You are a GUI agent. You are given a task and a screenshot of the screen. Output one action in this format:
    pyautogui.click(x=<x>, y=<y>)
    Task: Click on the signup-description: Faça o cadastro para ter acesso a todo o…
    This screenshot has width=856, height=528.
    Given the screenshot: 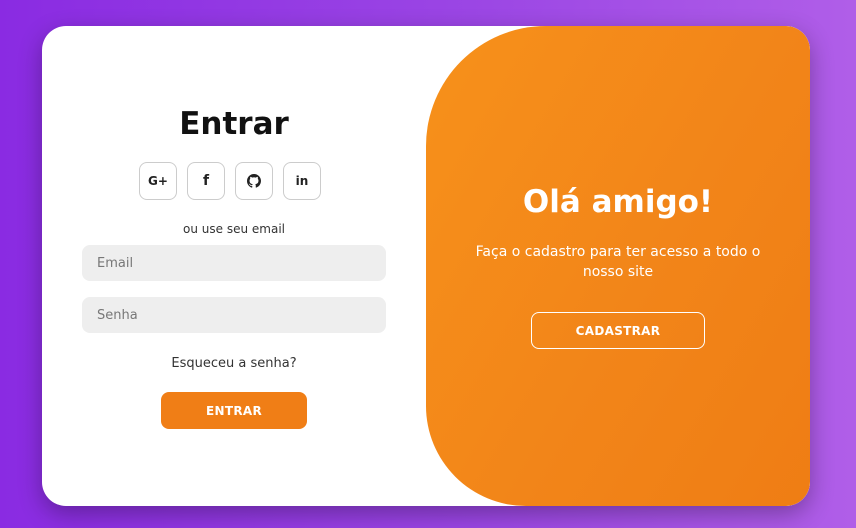 What is the action you would take?
    pyautogui.click(x=618, y=262)
    